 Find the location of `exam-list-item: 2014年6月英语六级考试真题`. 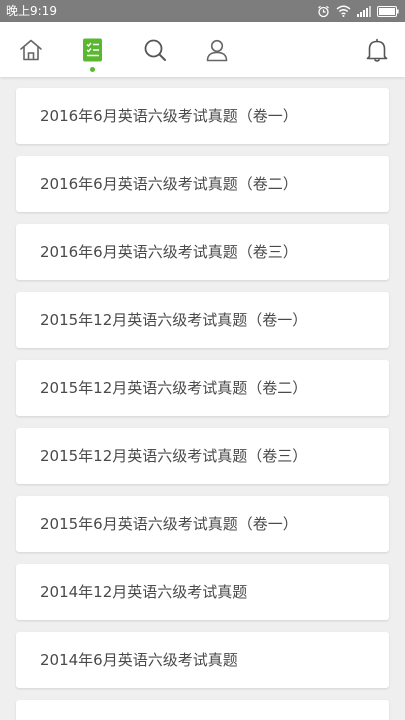

exam-list-item: 2014年6月英语六级考试真题 is located at coordinates (202, 660).